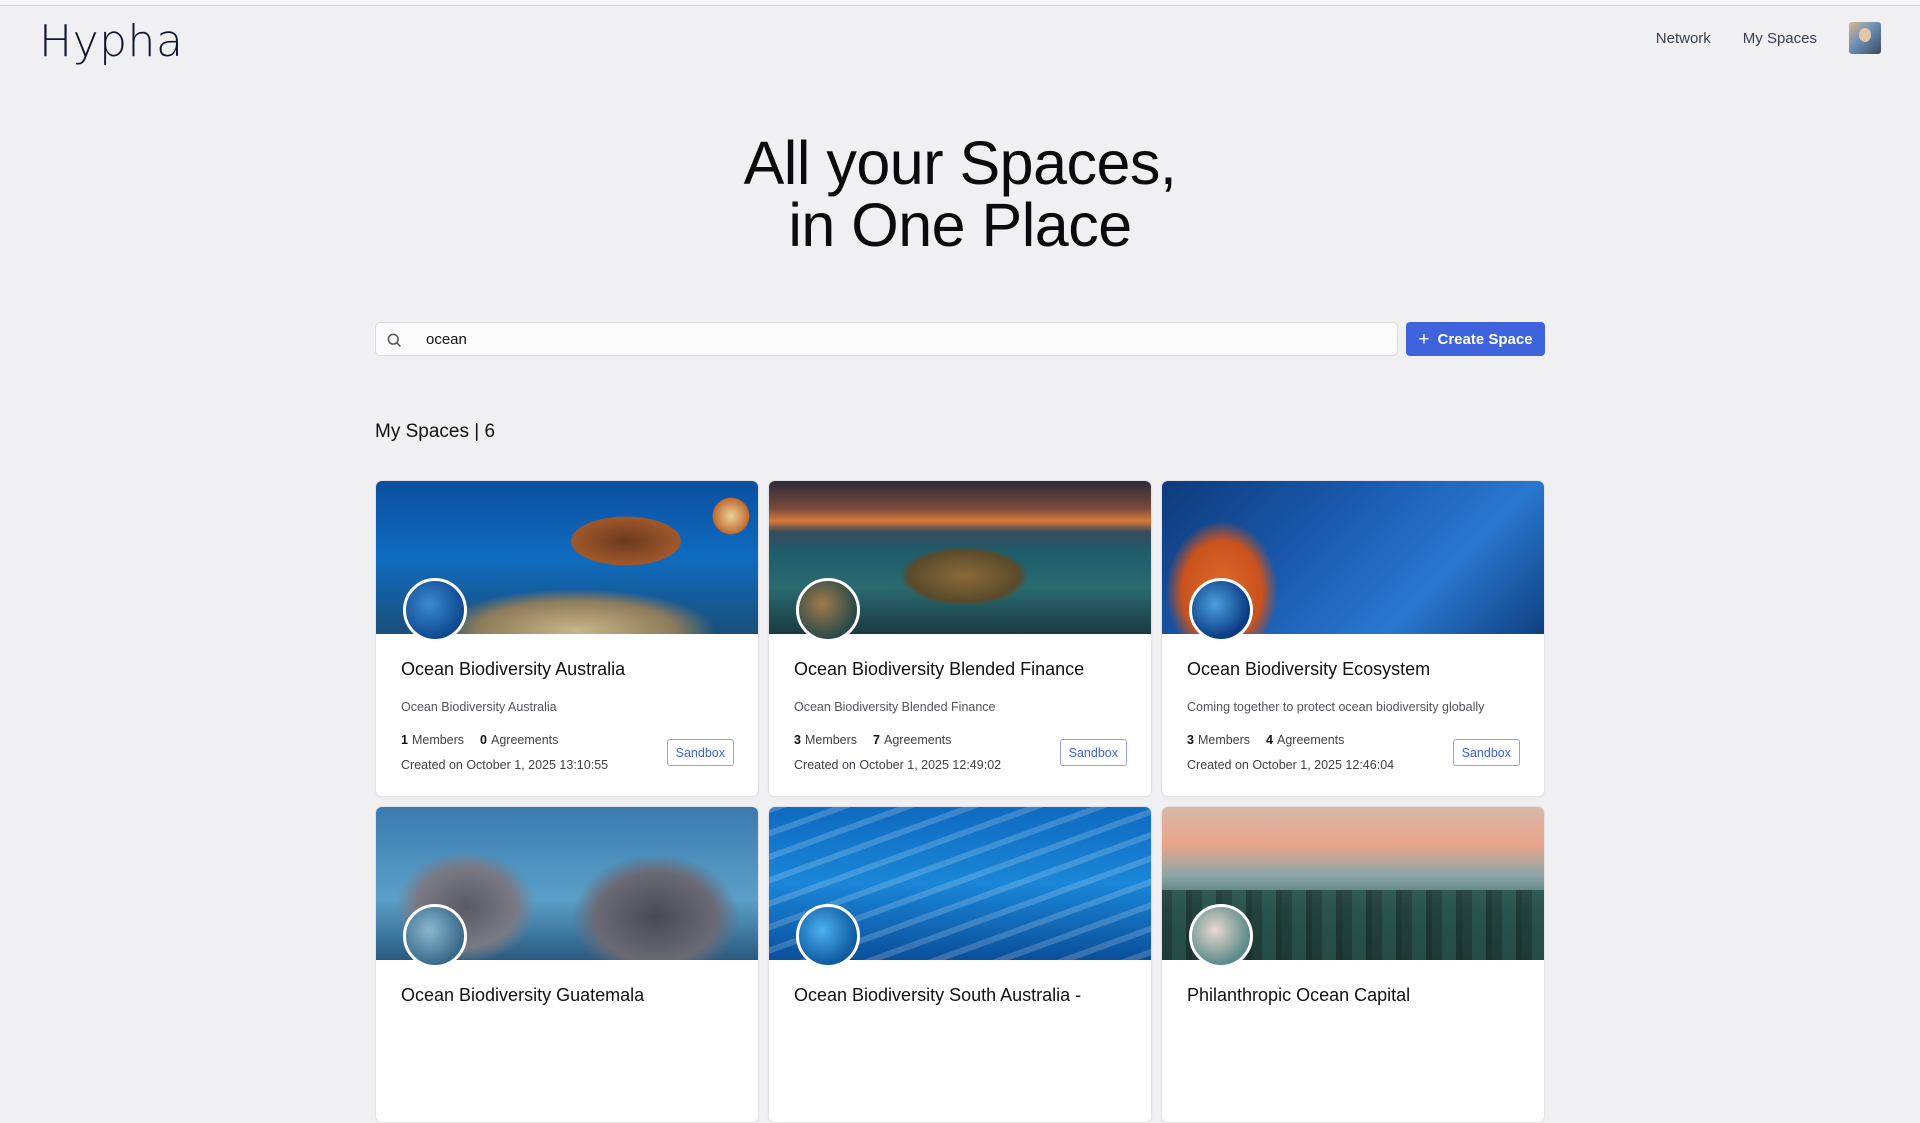 This screenshot has height=1123, width=1920. I want to click on space-title: Ocean Biodiversity South Australia -, so click(938, 995).